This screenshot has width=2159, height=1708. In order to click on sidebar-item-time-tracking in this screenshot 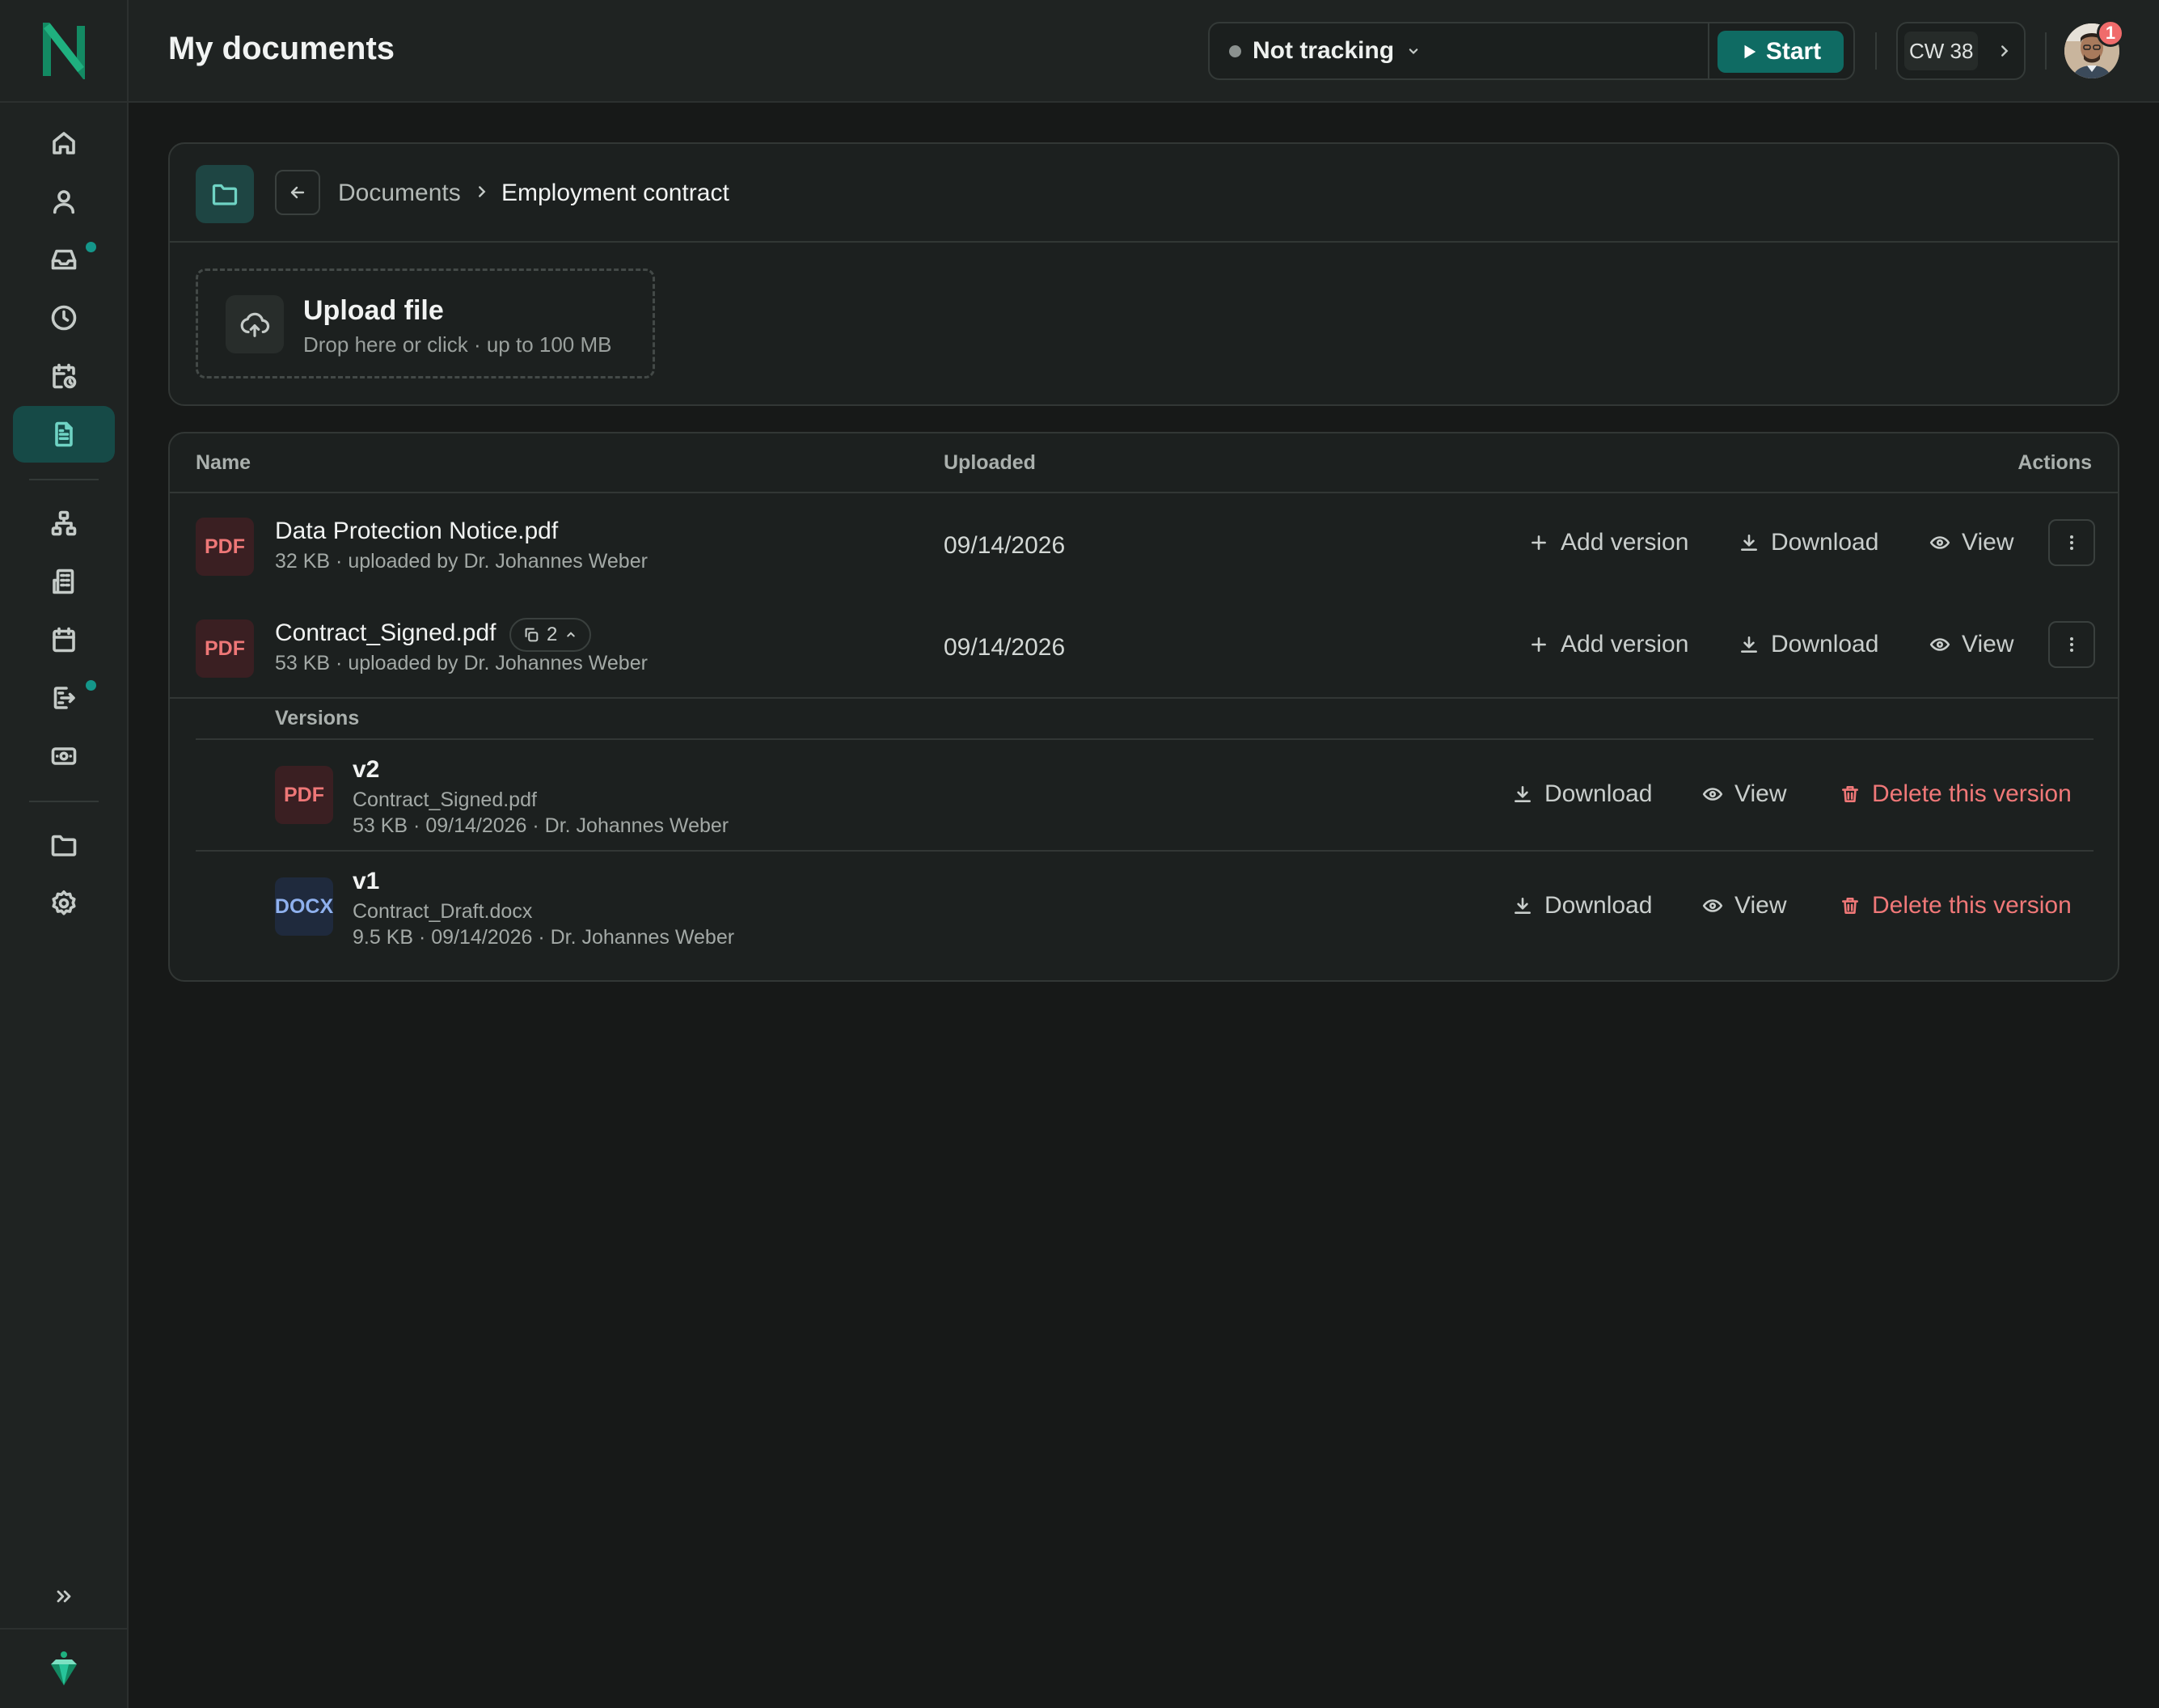, I will do `click(64, 318)`.